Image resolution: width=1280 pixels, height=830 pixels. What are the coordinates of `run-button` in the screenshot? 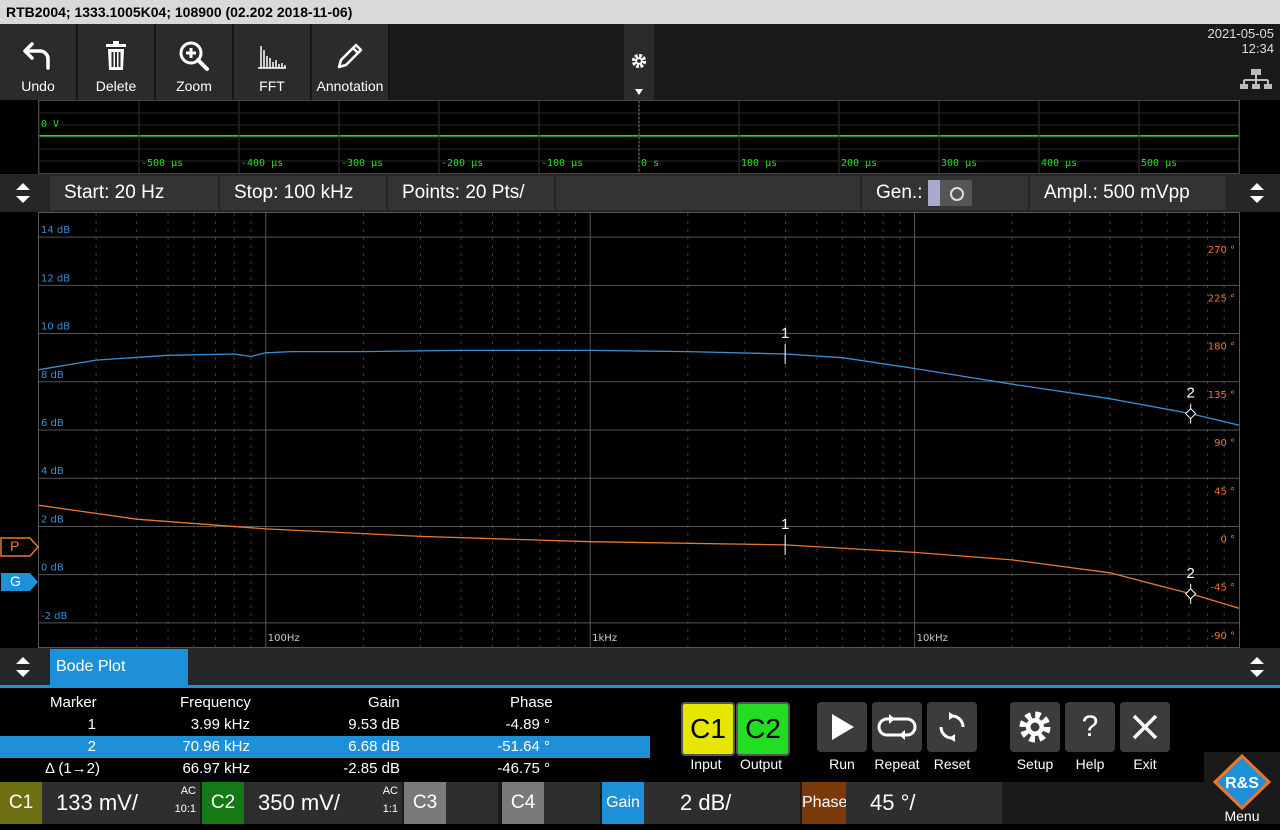 It's located at (842, 727).